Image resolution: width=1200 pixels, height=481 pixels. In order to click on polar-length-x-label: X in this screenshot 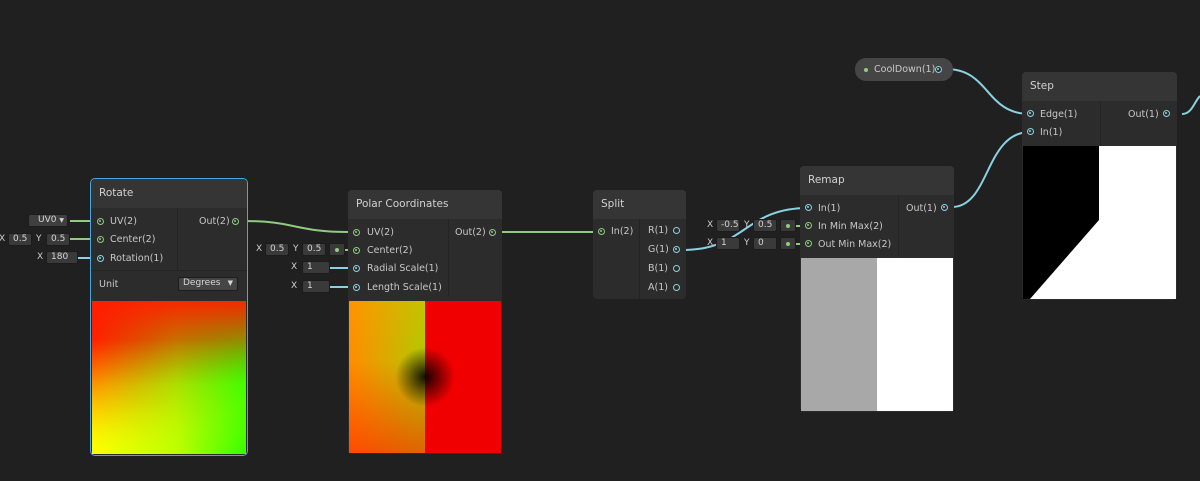, I will do `click(294, 286)`.